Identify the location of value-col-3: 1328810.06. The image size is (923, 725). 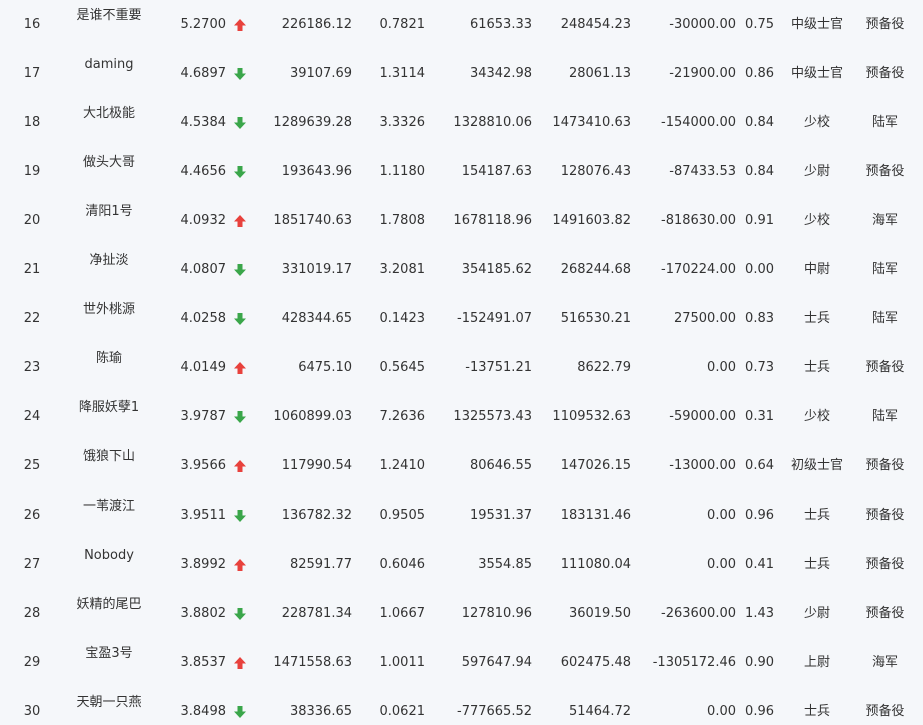
(492, 123).